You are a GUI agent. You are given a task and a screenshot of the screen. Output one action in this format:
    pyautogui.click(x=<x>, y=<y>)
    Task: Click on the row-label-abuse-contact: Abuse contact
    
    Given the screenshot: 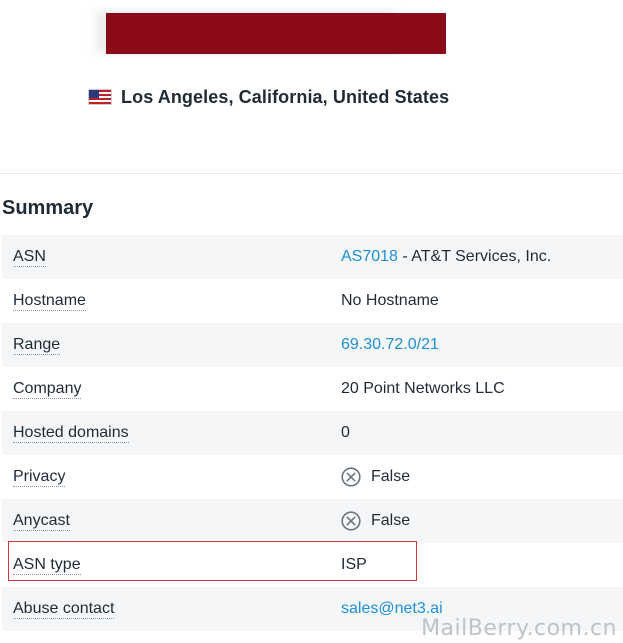 What is the action you would take?
    pyautogui.click(x=64, y=609)
    